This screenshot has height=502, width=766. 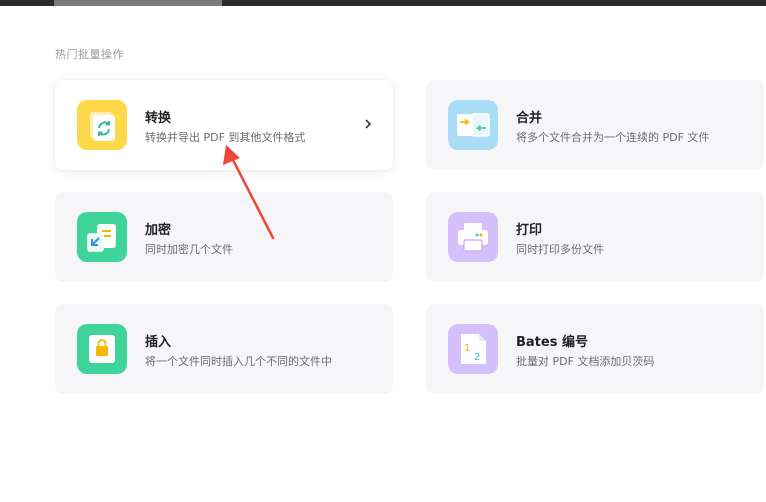 I want to click on card-title: 合并, so click(x=529, y=118).